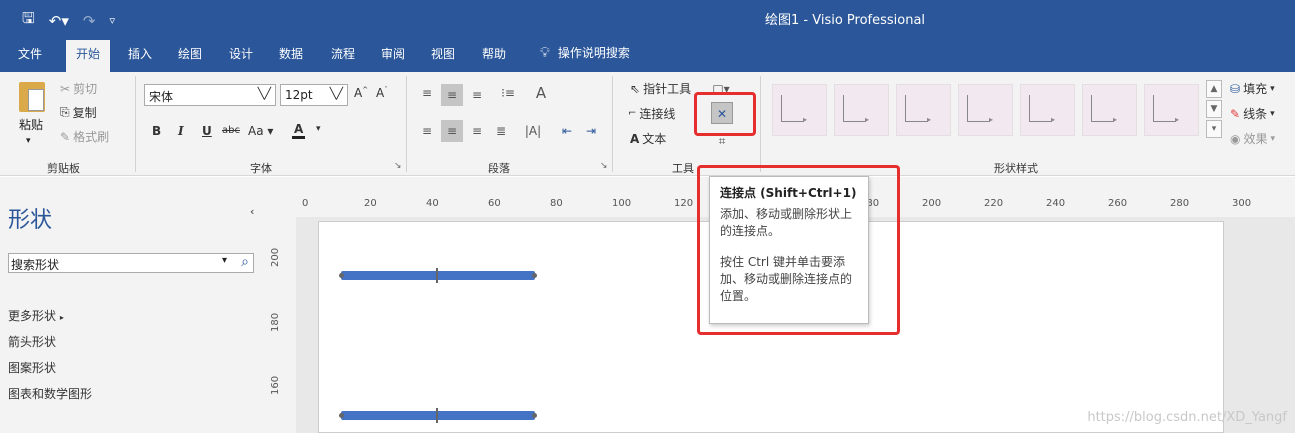 This screenshot has height=433, width=1295. What do you see at coordinates (845, 20) in the screenshot?
I see `window-title: 绘图1 - Visio Professional` at bounding box center [845, 20].